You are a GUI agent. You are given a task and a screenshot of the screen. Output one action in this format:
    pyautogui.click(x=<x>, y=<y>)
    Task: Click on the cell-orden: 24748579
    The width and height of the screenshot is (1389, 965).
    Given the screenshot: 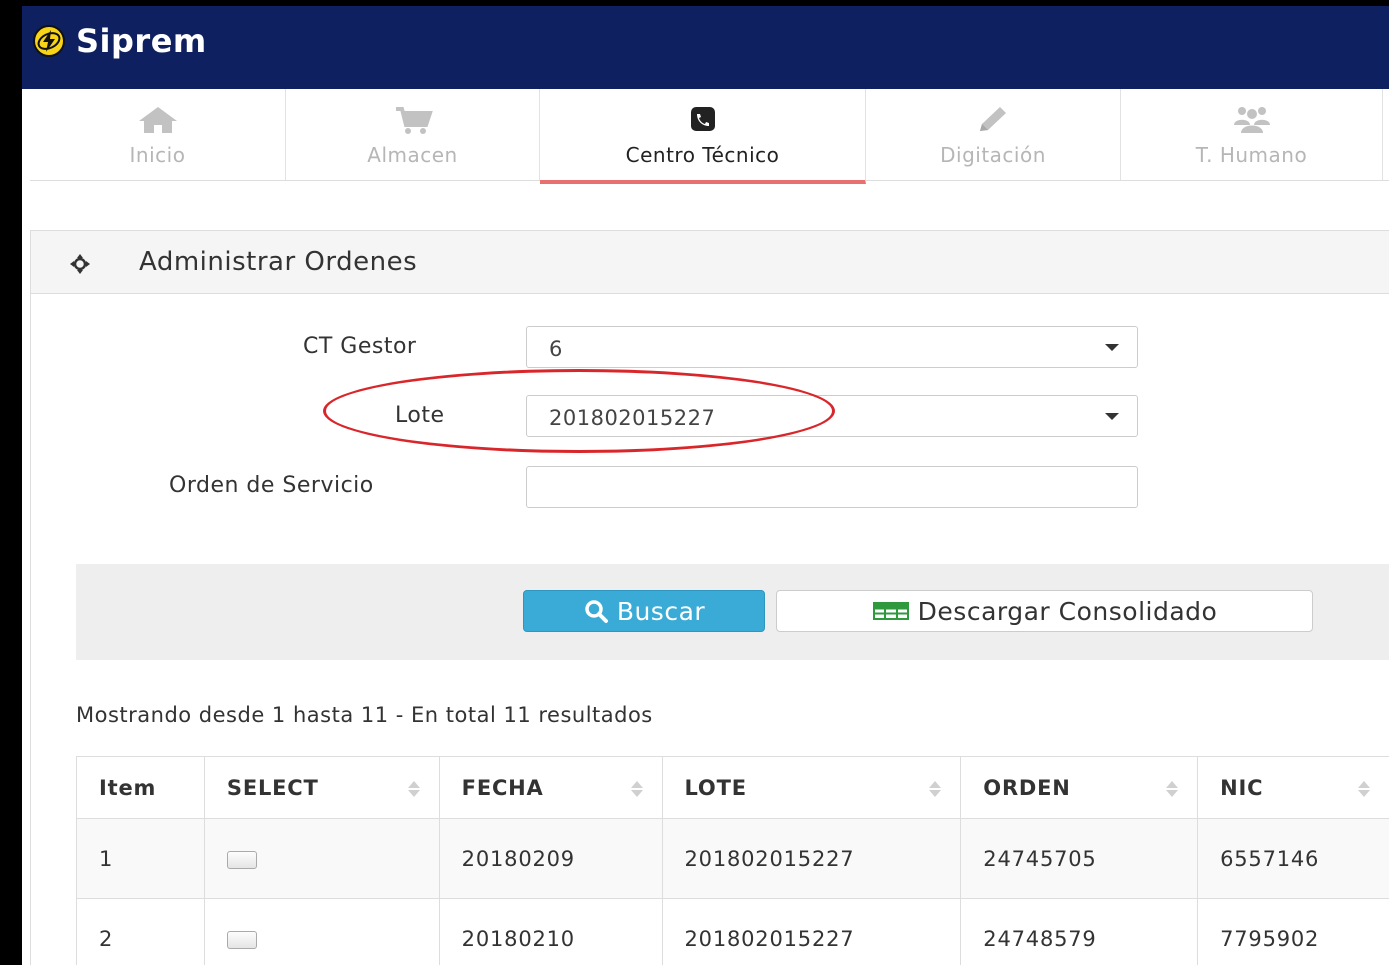 What is the action you would take?
    pyautogui.click(x=1079, y=931)
    